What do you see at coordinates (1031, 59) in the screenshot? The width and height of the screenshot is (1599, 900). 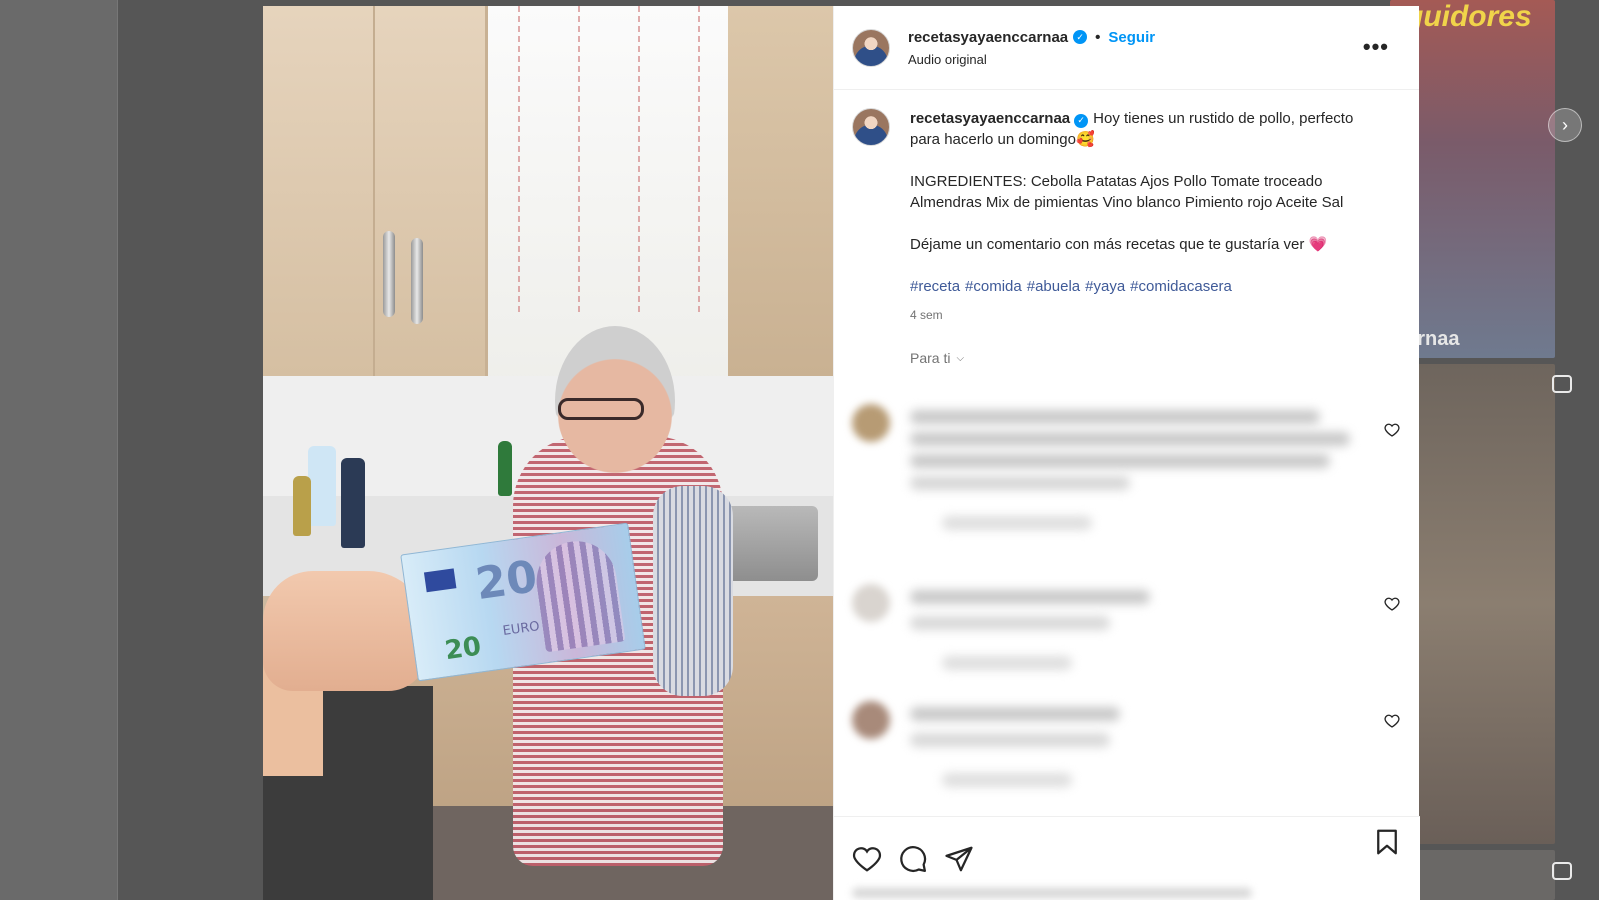 I see `audio-link: Audio original` at bounding box center [1031, 59].